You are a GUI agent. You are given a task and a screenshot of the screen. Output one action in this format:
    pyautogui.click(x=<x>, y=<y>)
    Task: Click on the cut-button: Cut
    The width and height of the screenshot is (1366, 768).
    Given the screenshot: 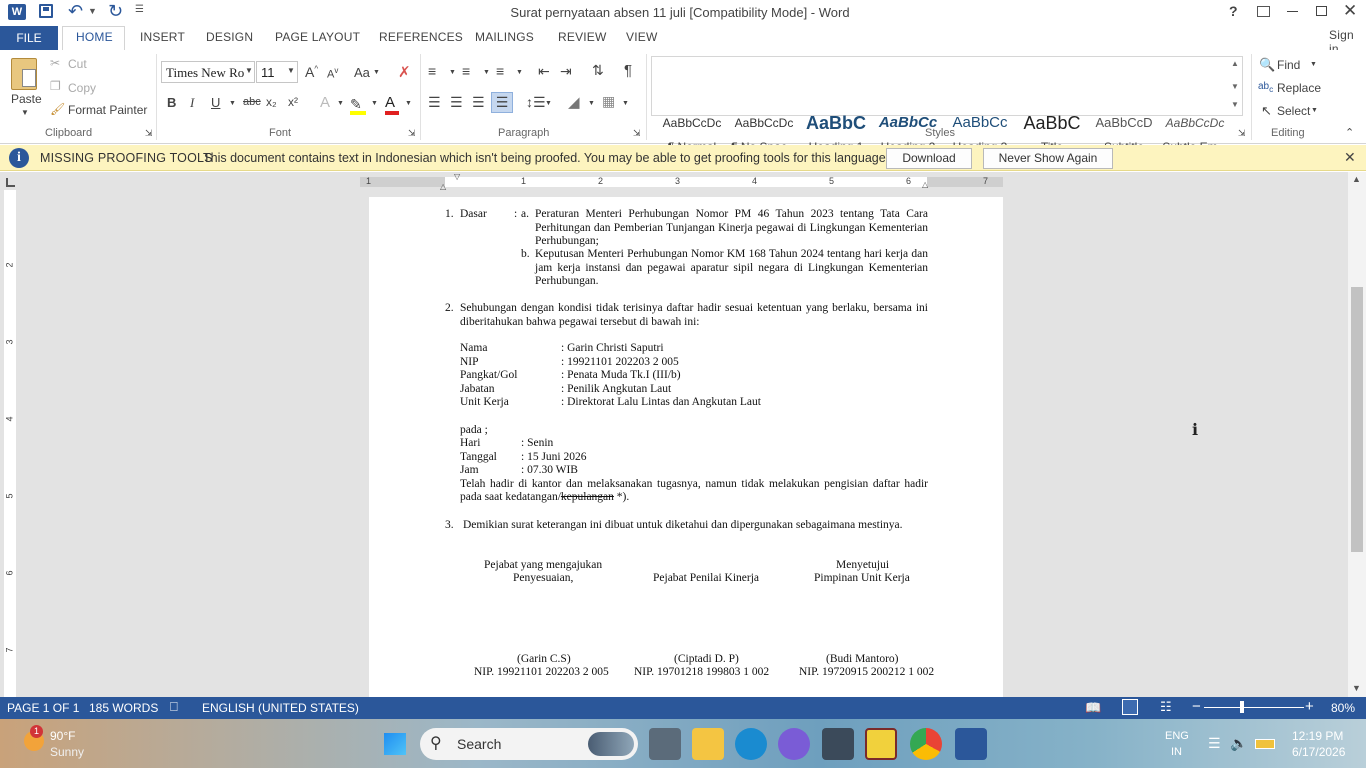 What is the action you would take?
    pyautogui.click(x=77, y=64)
    